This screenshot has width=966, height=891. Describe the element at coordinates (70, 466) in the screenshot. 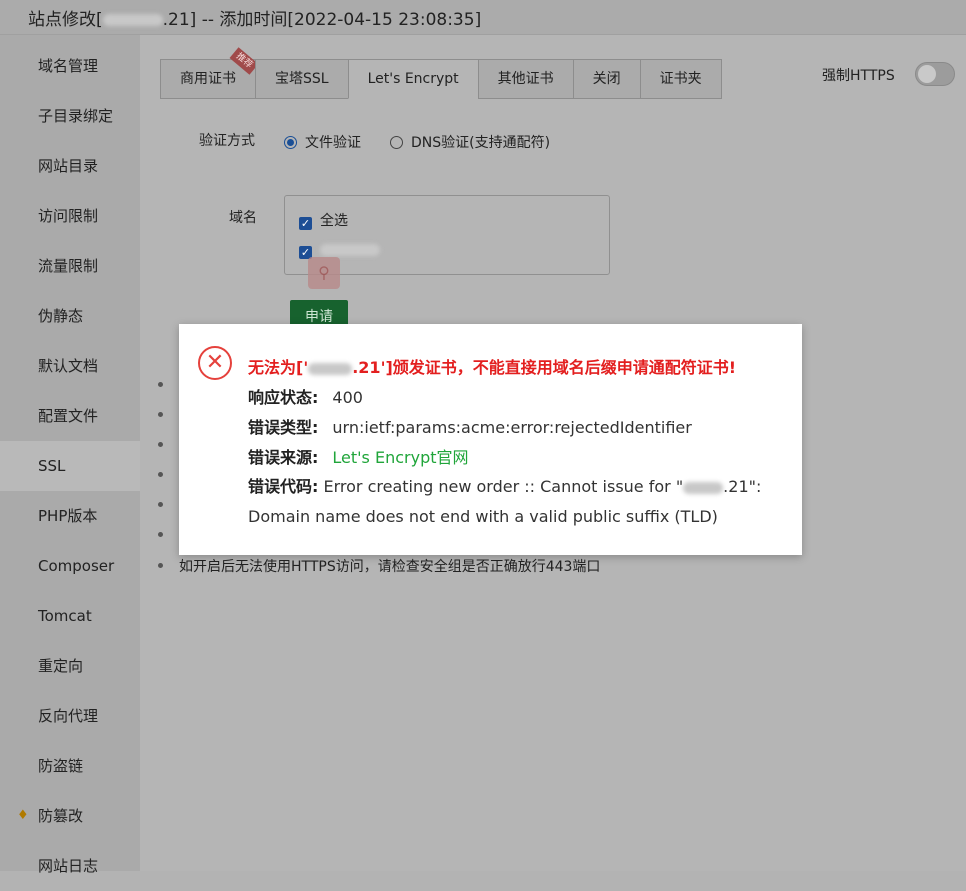

I see `sidebar-item-ssl: SSL` at that location.